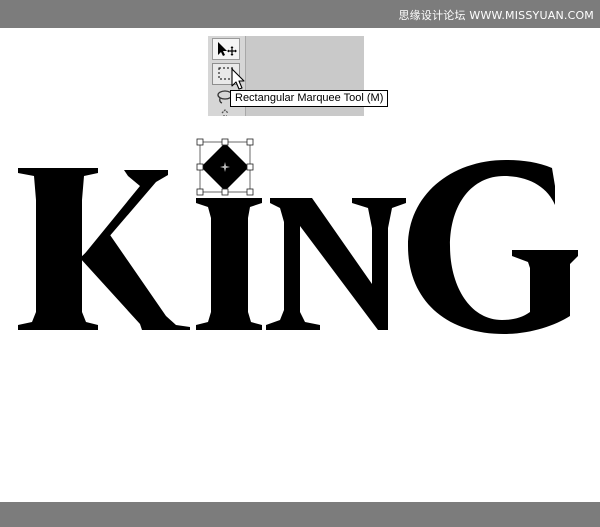  What do you see at coordinates (493, 247) in the screenshot?
I see `letter-g` at bounding box center [493, 247].